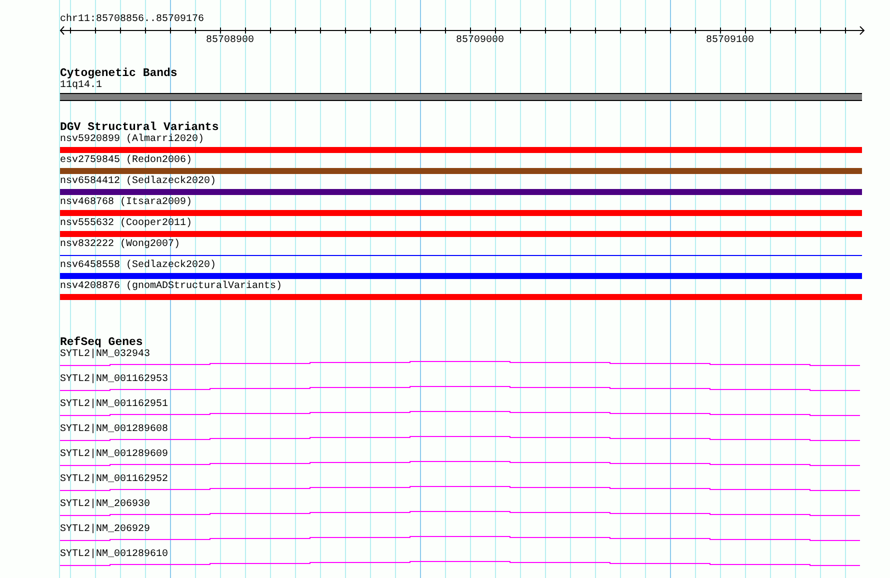  What do you see at coordinates (115, 405) in the screenshot?
I see `transcript-label: SYTL2|NM_001162951` at bounding box center [115, 405].